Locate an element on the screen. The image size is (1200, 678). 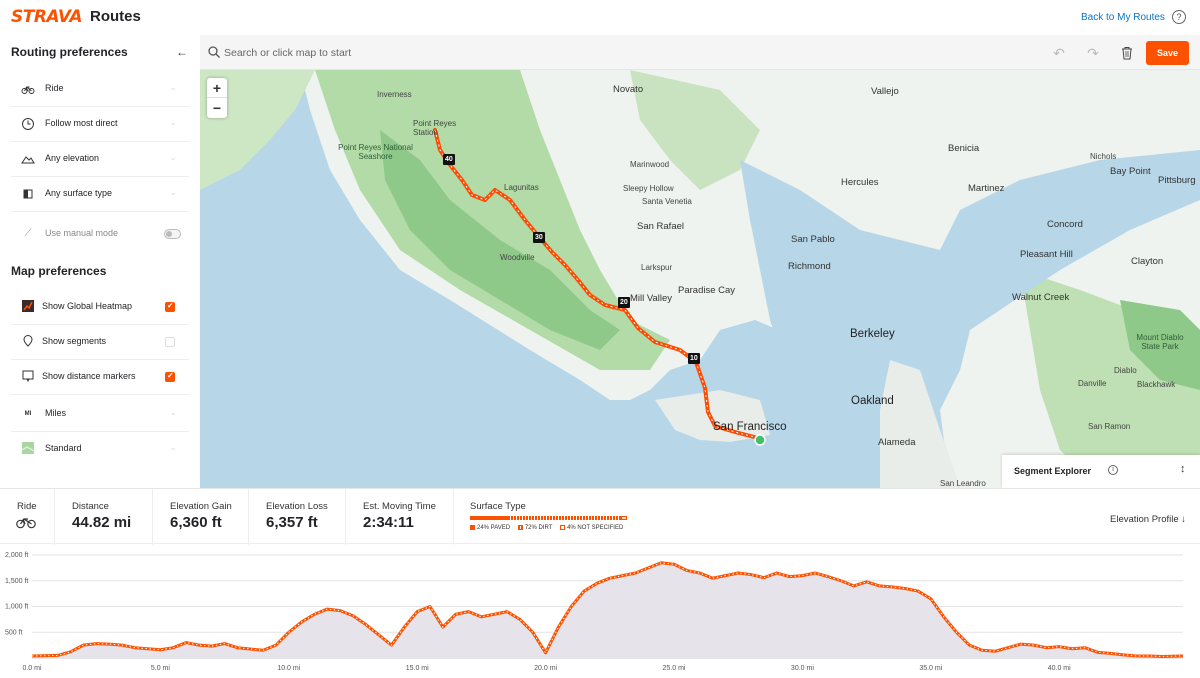
elevation-icon is located at coordinates (28, 159).